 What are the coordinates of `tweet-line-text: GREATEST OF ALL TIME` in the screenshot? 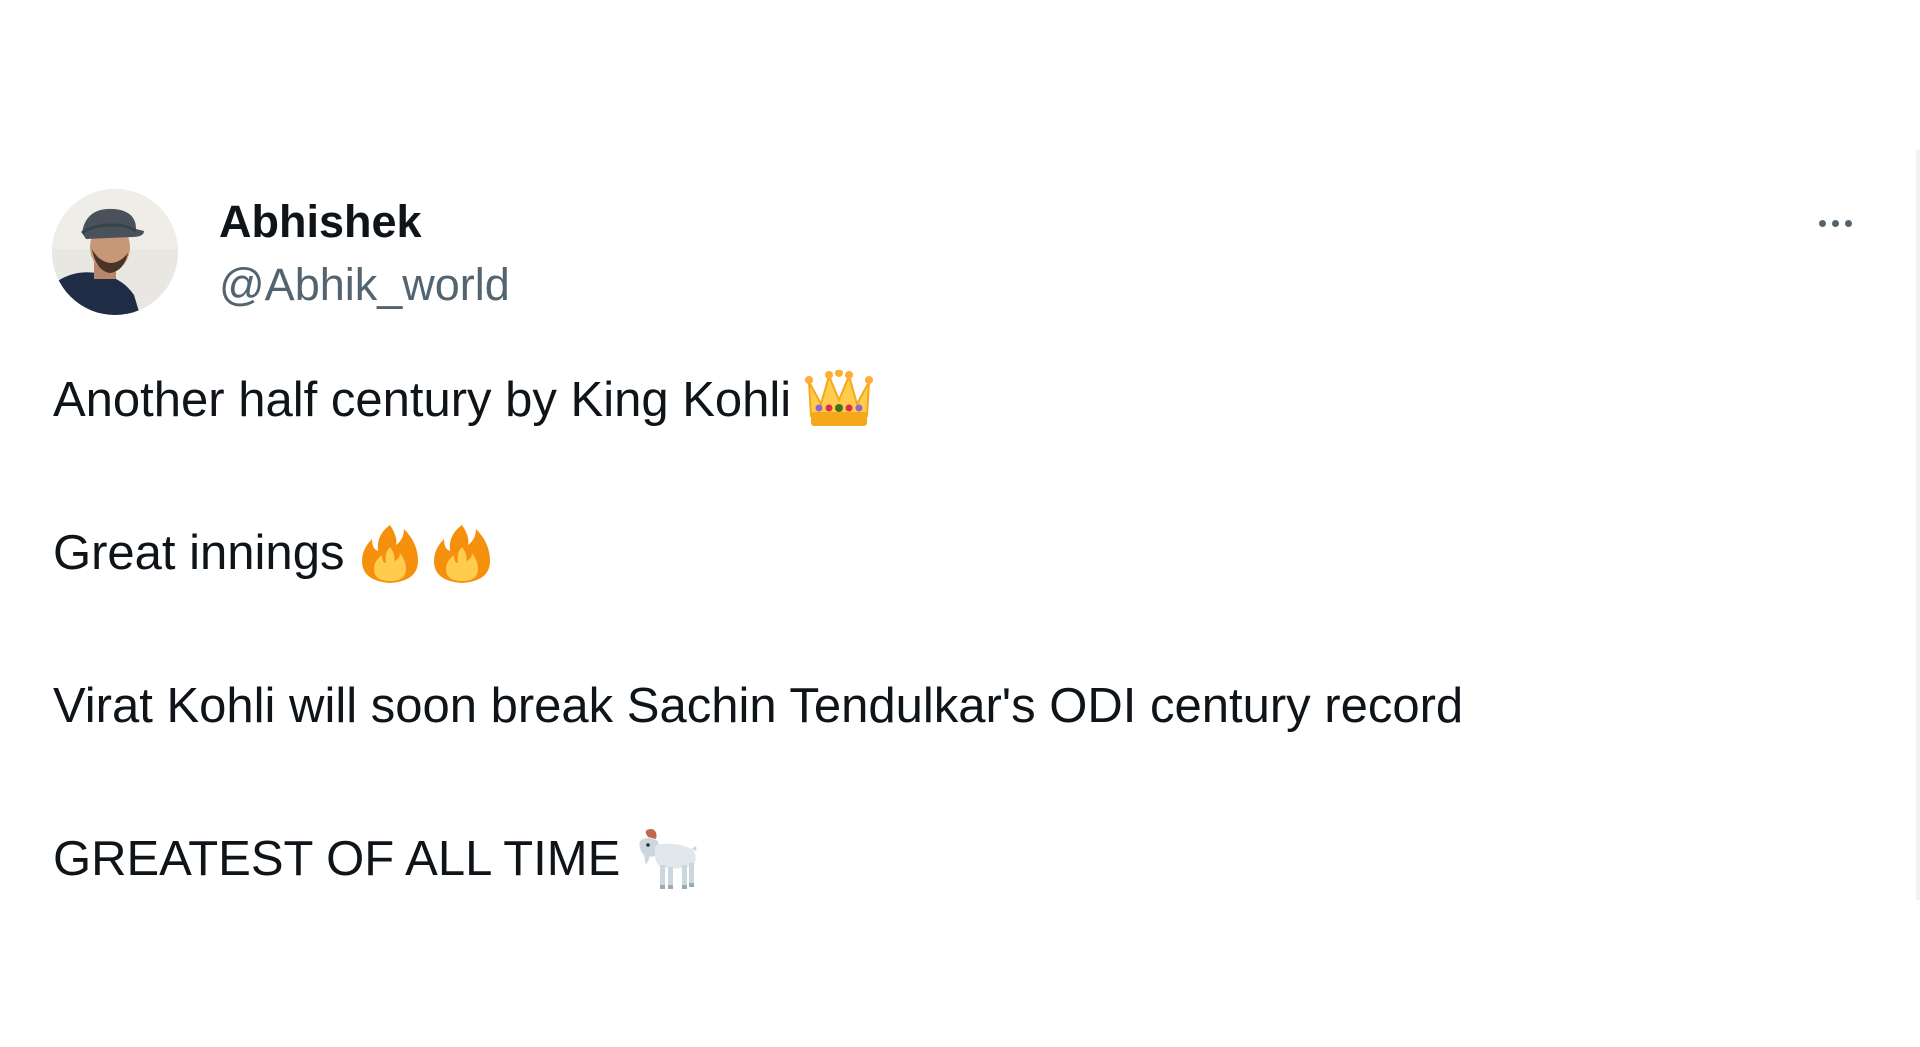 It's located at (337, 859).